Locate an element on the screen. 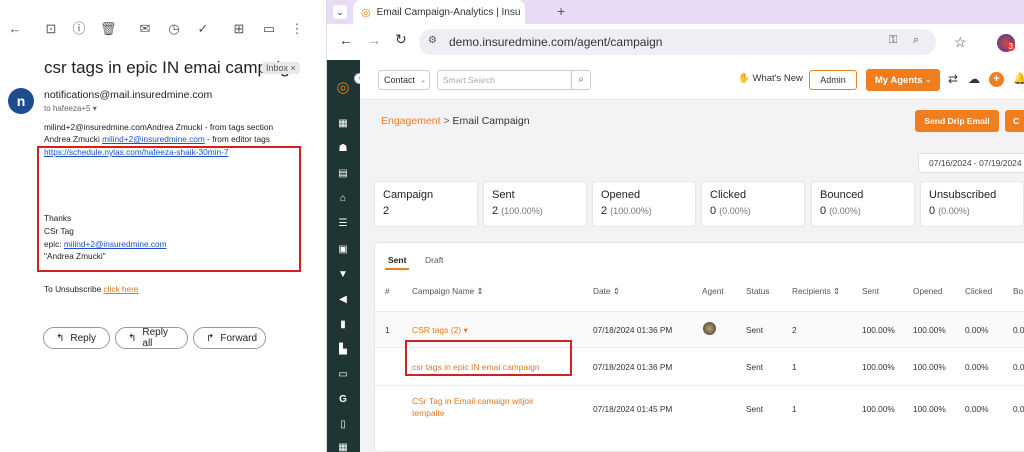  site-info-icon: ⚙ is located at coordinates (432, 40).